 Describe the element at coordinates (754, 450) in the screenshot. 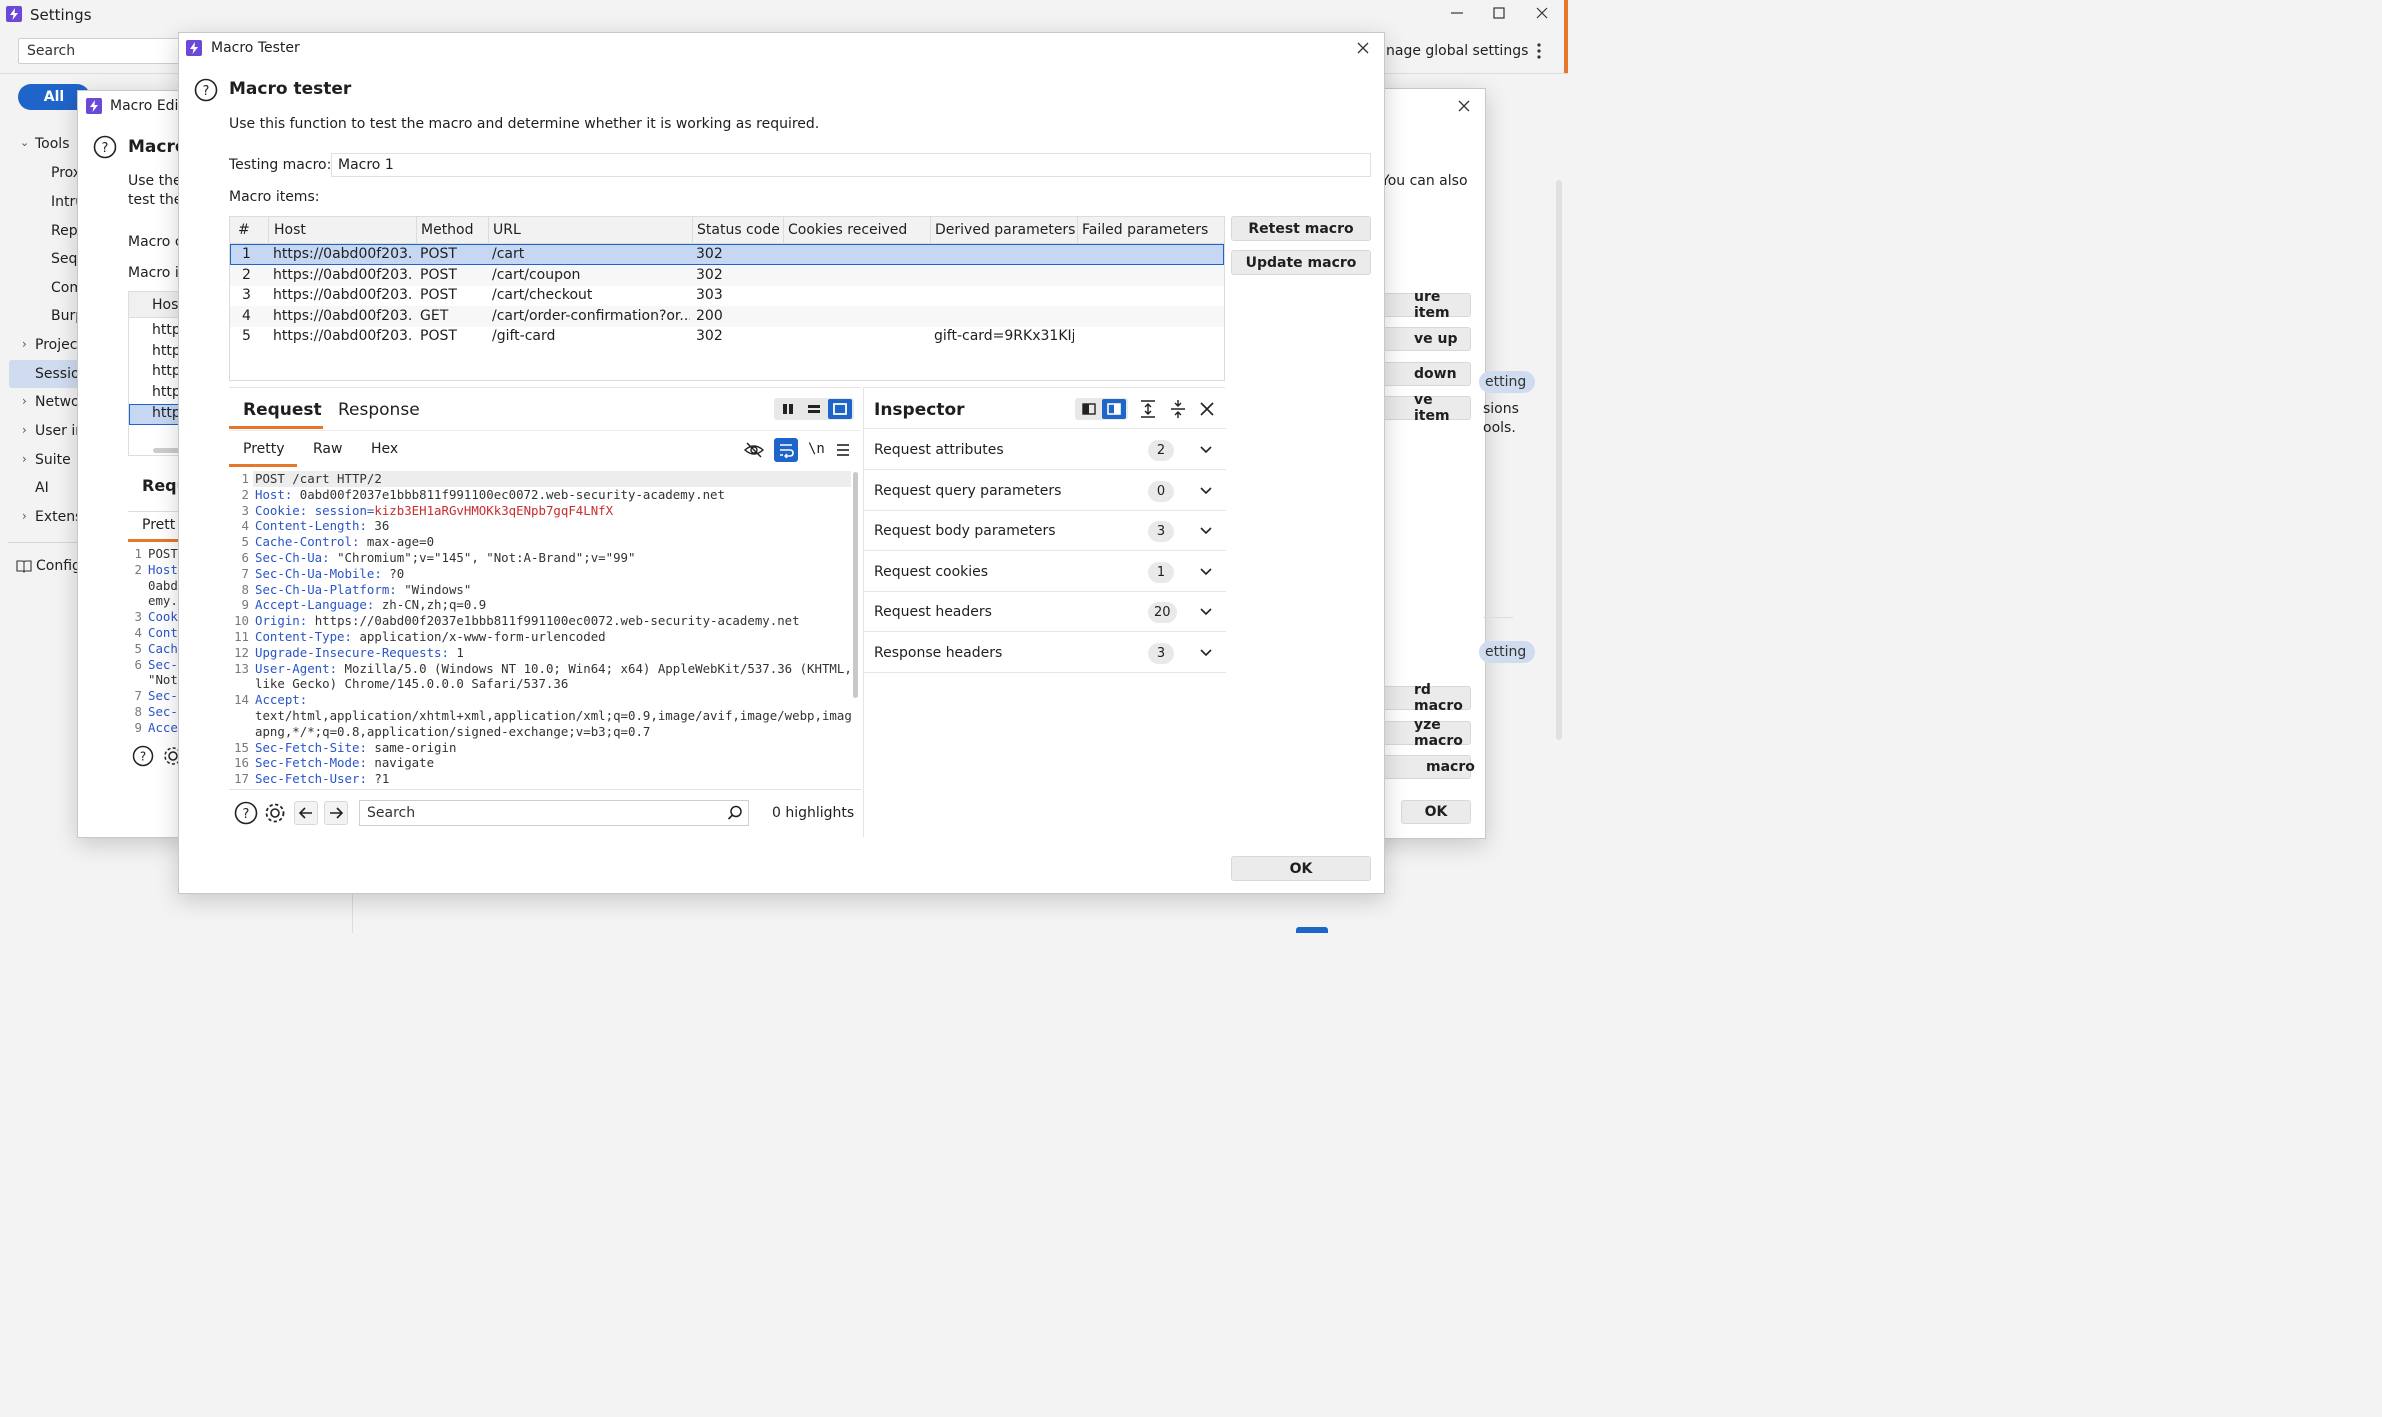

I see `hide-nonprintable-icon` at that location.